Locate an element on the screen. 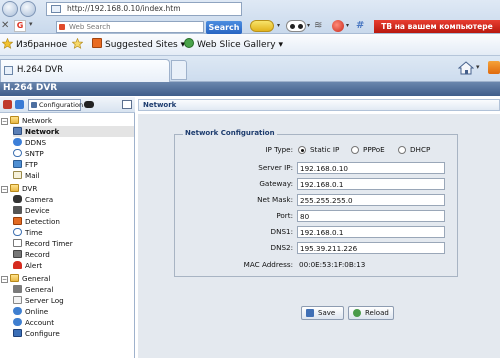 The image size is (500, 358). tree-item-time: Time is located at coordinates (28, 232).